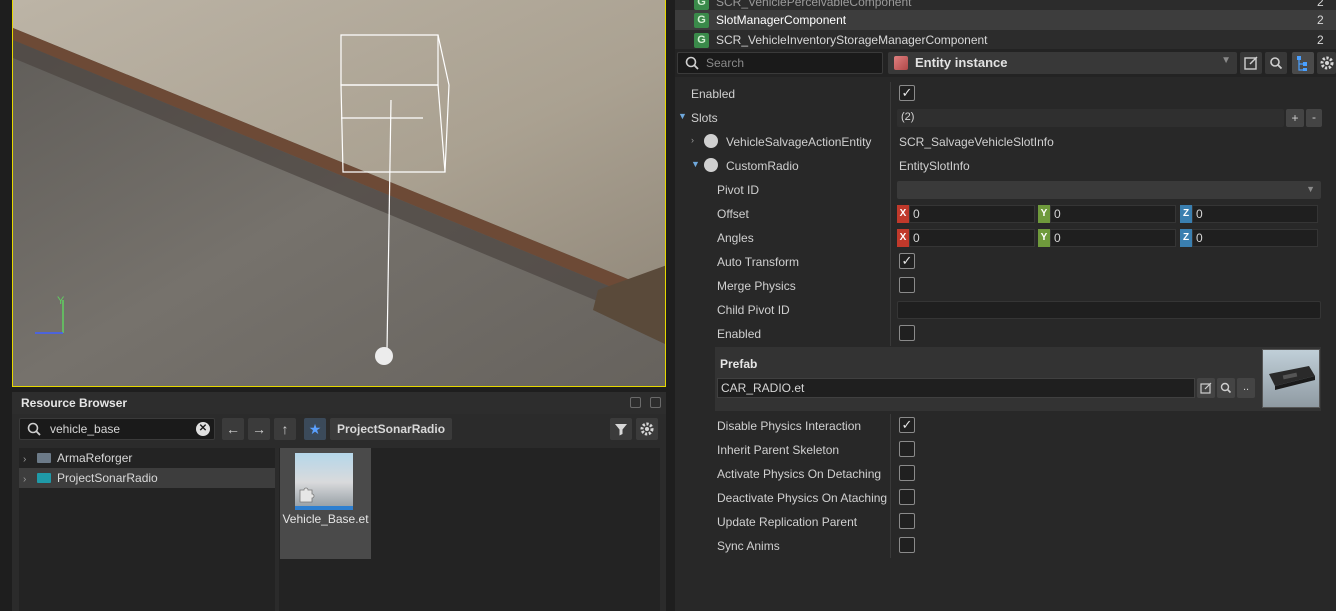 Image resolution: width=1336 pixels, height=611 pixels. Describe the element at coordinates (956, 388) in the screenshot. I see `prefab-path-field: CAR_RADIO.et` at that location.